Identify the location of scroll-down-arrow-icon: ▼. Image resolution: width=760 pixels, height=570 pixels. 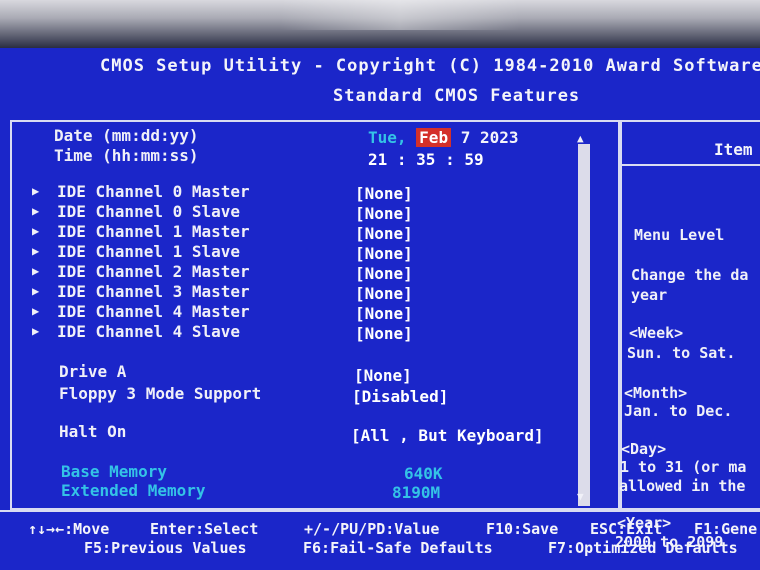
(580, 496).